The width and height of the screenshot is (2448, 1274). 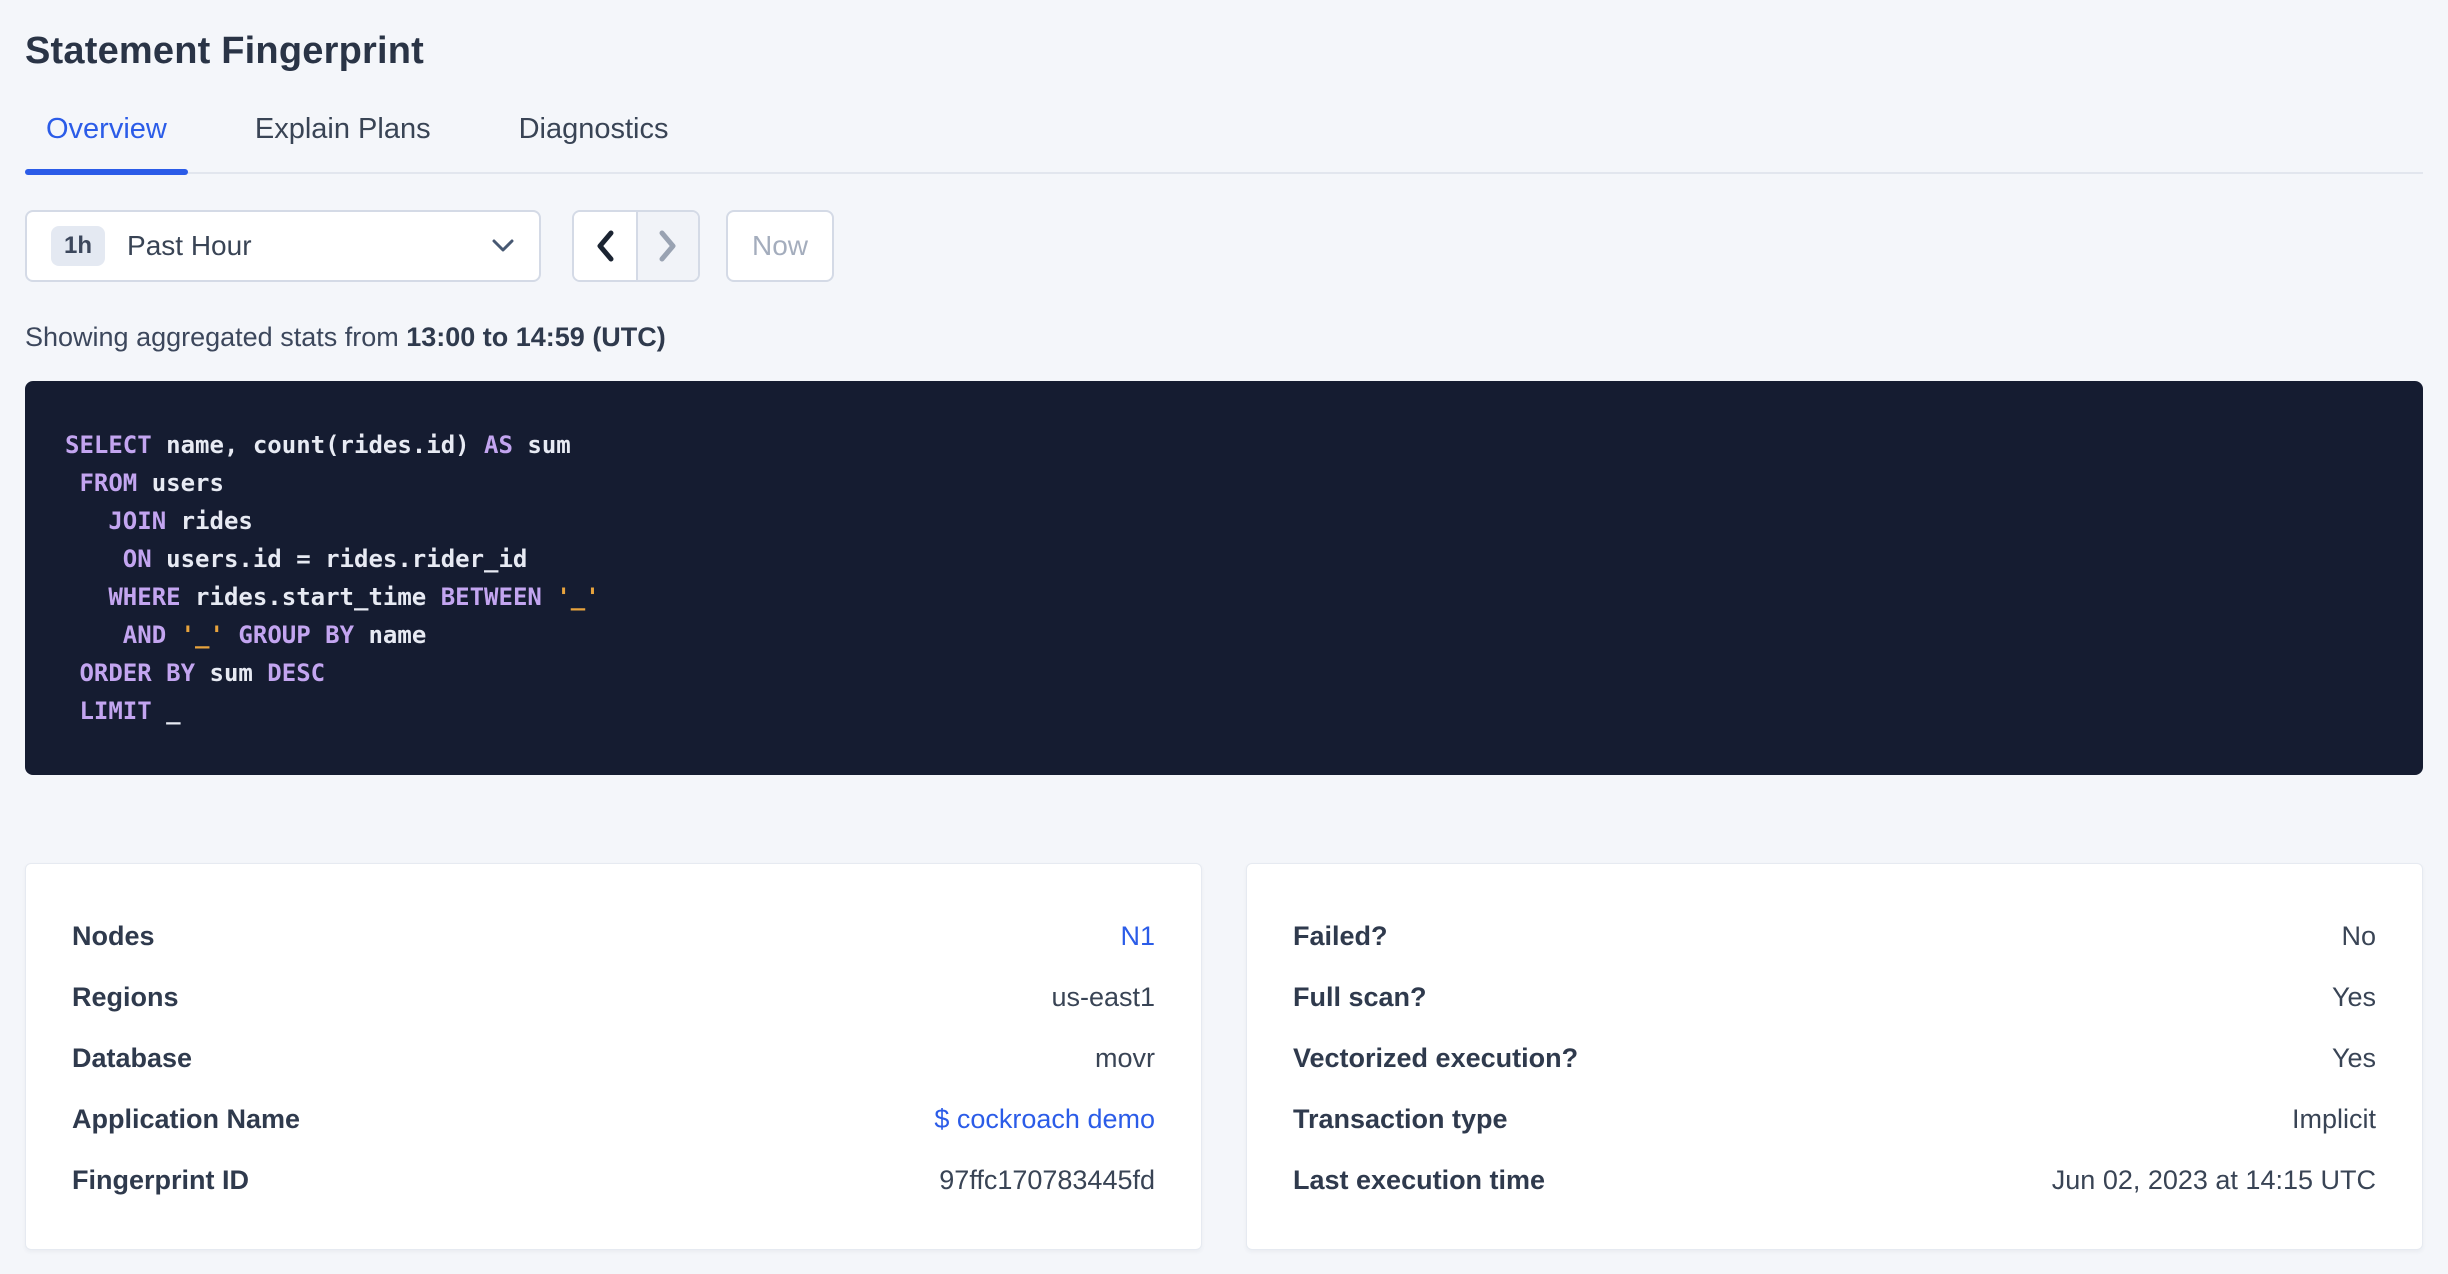 What do you see at coordinates (1834, 936) in the screenshot?
I see `card-row: Failed? No` at bounding box center [1834, 936].